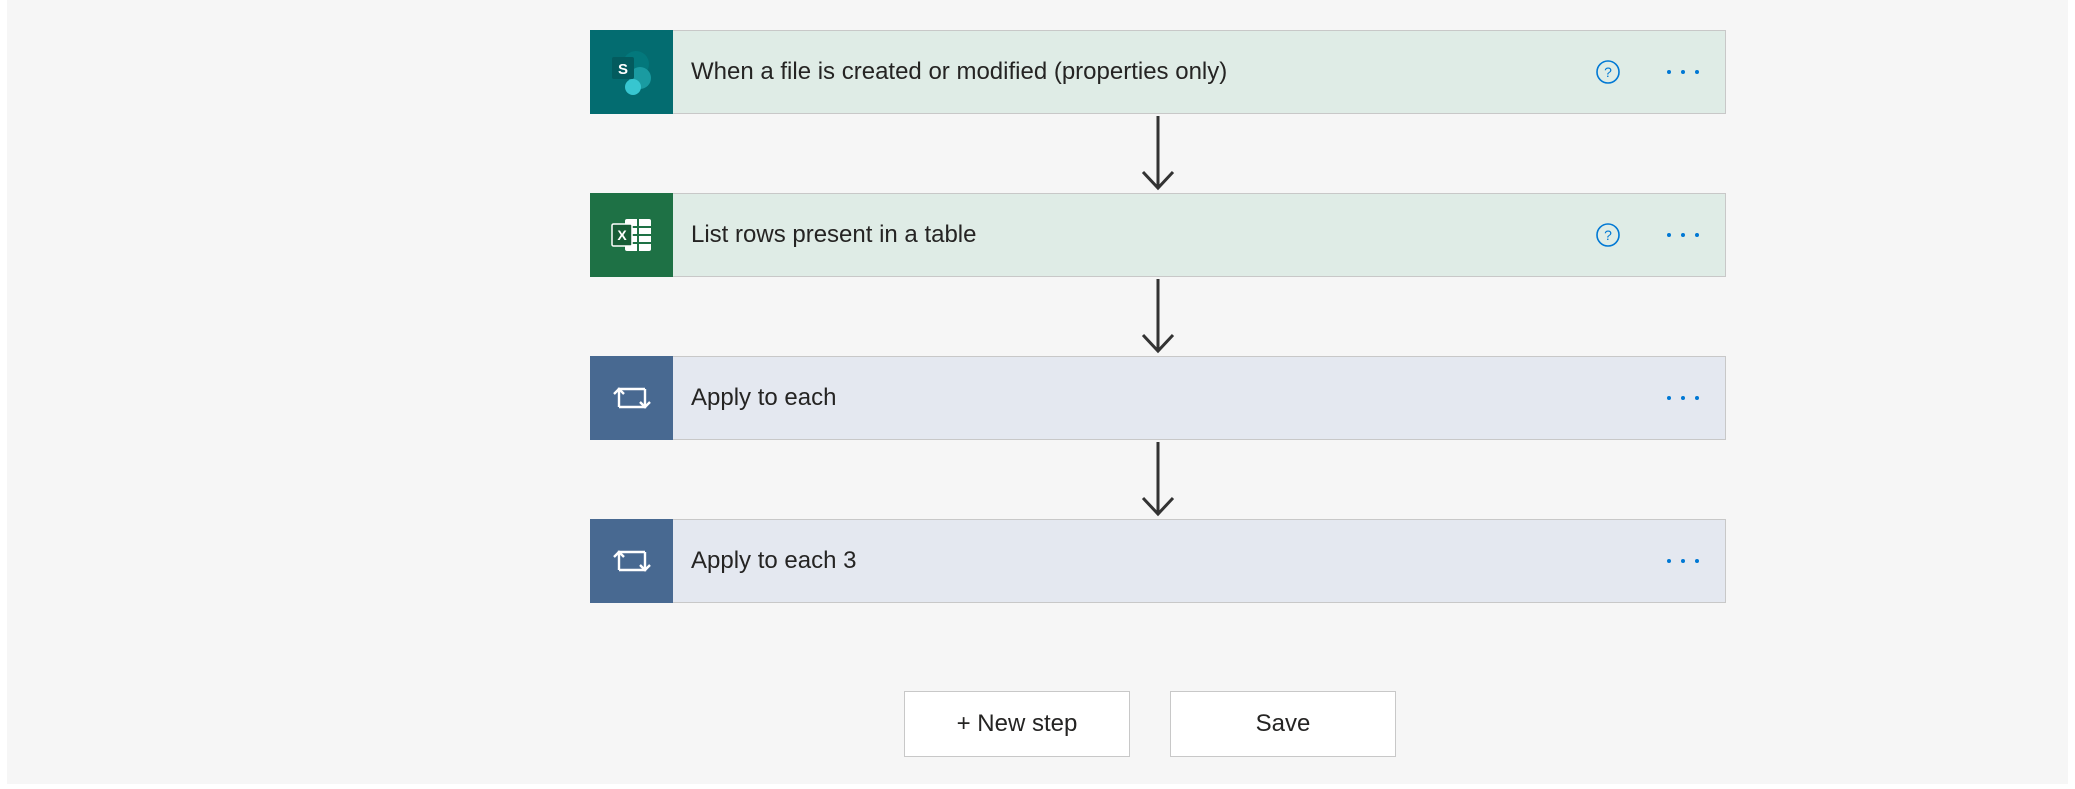 Image resolution: width=2075 pixels, height=789 pixels. What do you see at coordinates (1158, 398) in the screenshot?
I see `flow-step-apply-to-each: Apply to each` at bounding box center [1158, 398].